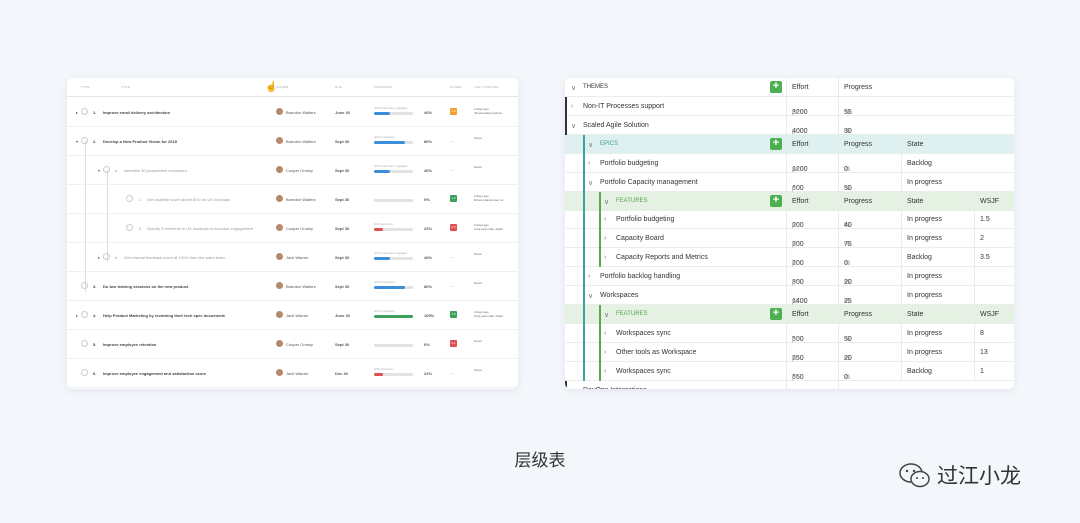 The width and height of the screenshot is (1080, 523). I want to click on col-last-updated: LAST UPDATED, so click(486, 87).